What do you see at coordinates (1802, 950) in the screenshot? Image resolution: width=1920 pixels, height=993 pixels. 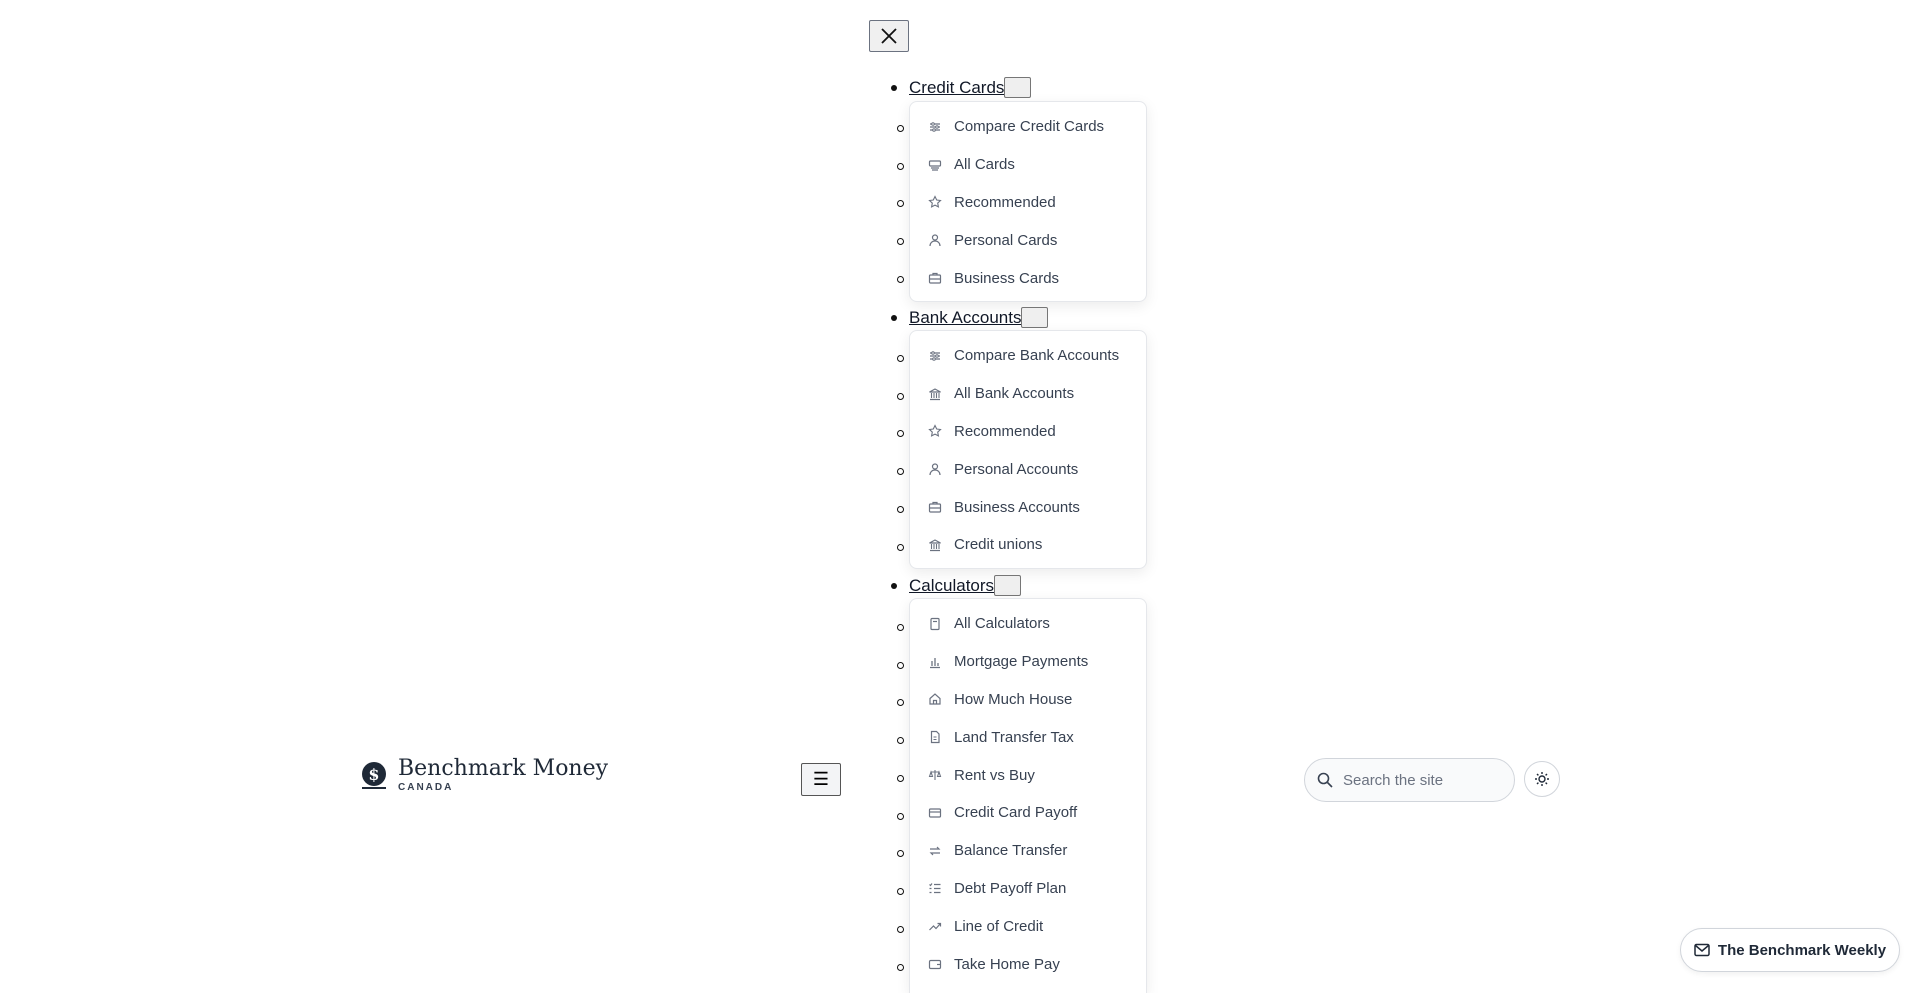 I see `newsletter-label: The Benchmark Weekly` at bounding box center [1802, 950].